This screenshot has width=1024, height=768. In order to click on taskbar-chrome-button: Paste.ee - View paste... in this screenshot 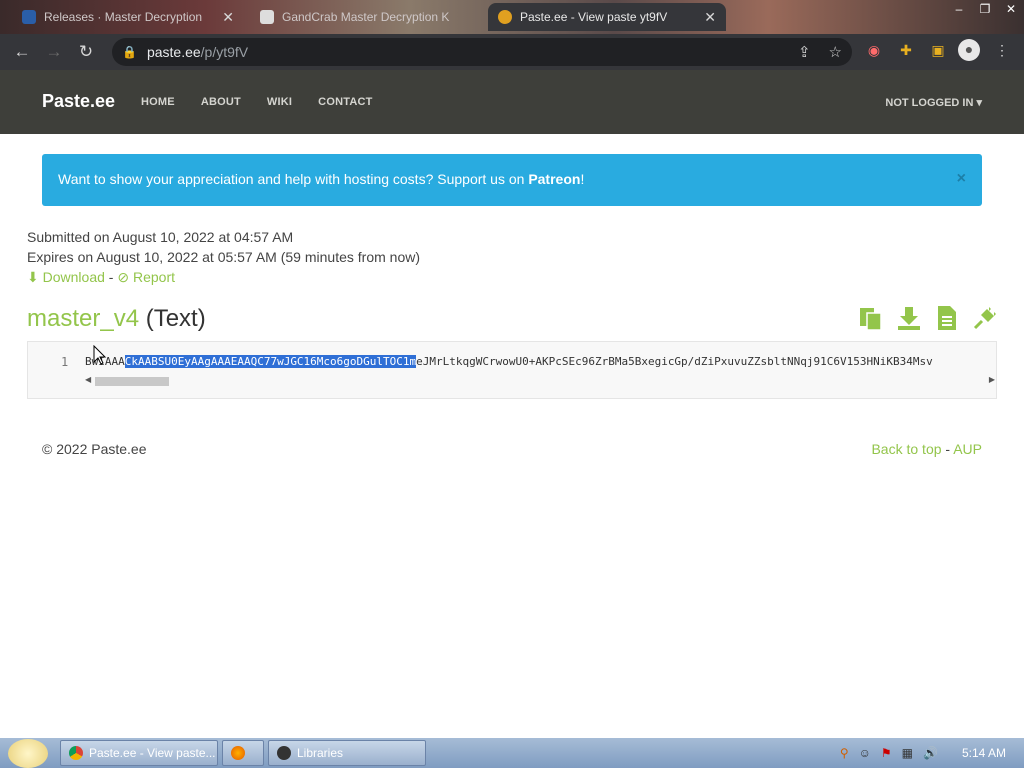, I will do `click(139, 753)`.